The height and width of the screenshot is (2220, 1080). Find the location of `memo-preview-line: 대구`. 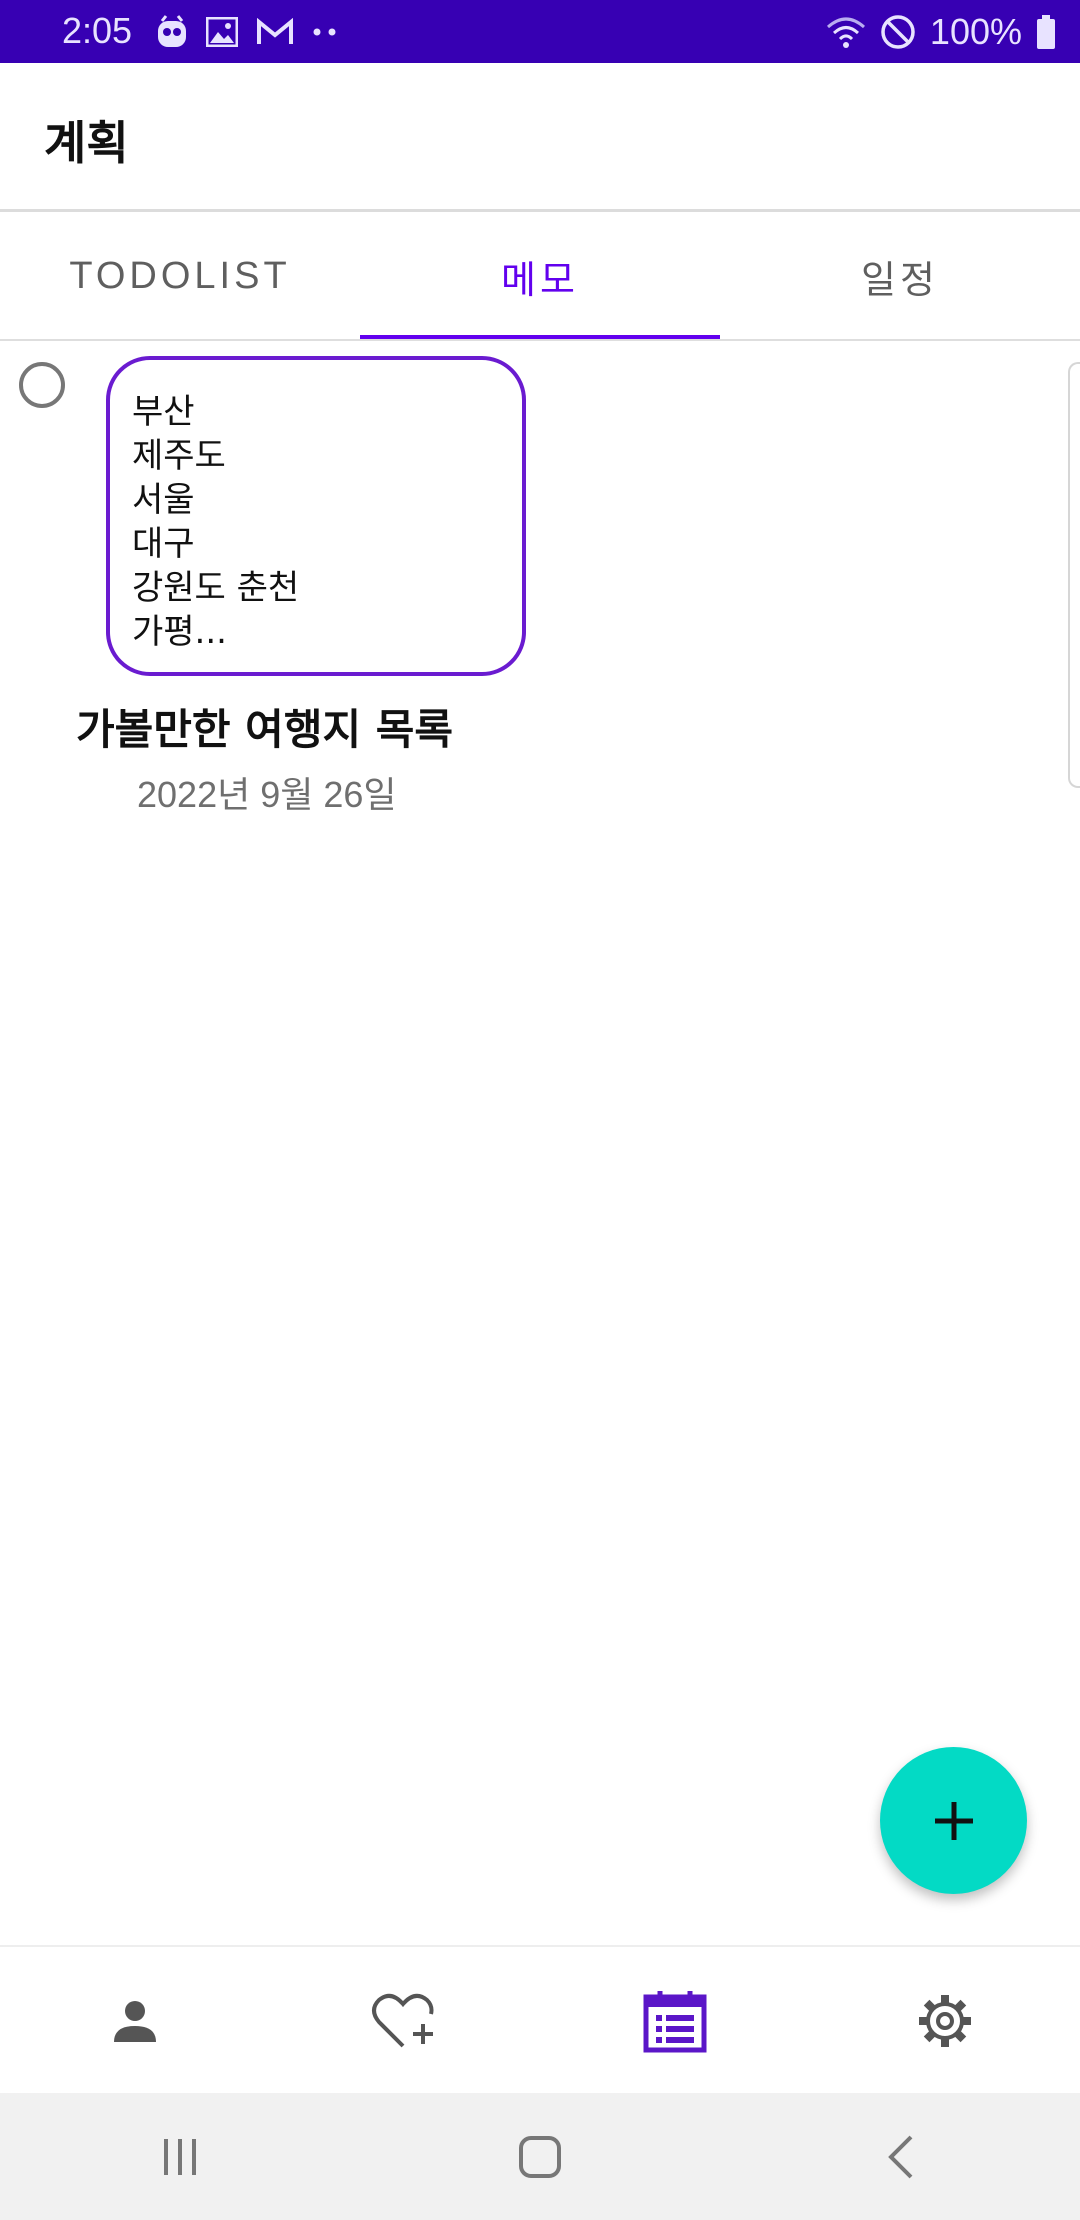

memo-preview-line: 대구 is located at coordinates (163, 544).